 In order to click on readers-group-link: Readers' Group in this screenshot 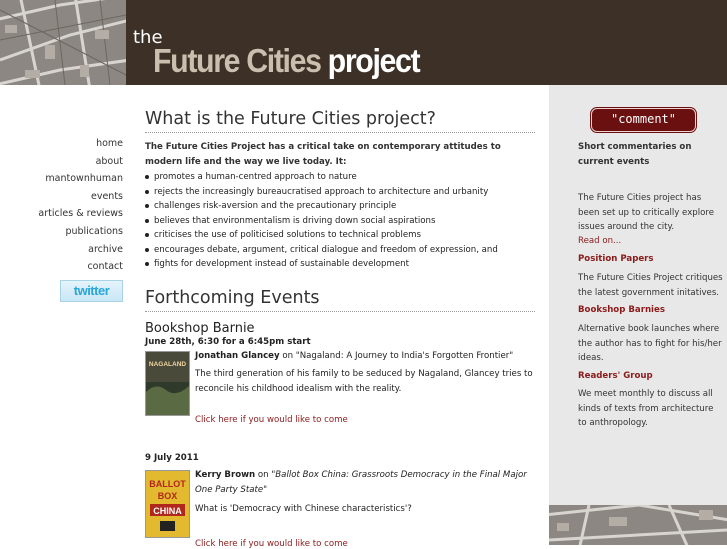, I will do `click(615, 376)`.